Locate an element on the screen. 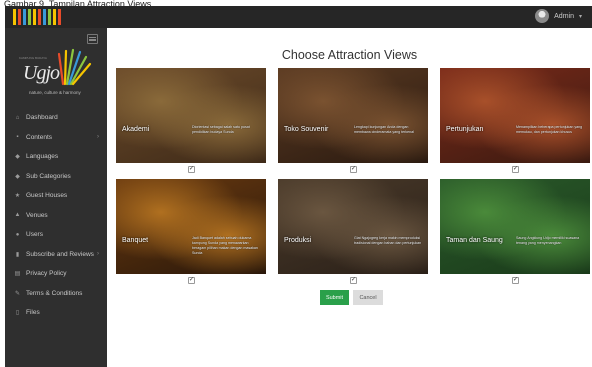  sidebar-item-label: Guest Houses is located at coordinates (47, 196).